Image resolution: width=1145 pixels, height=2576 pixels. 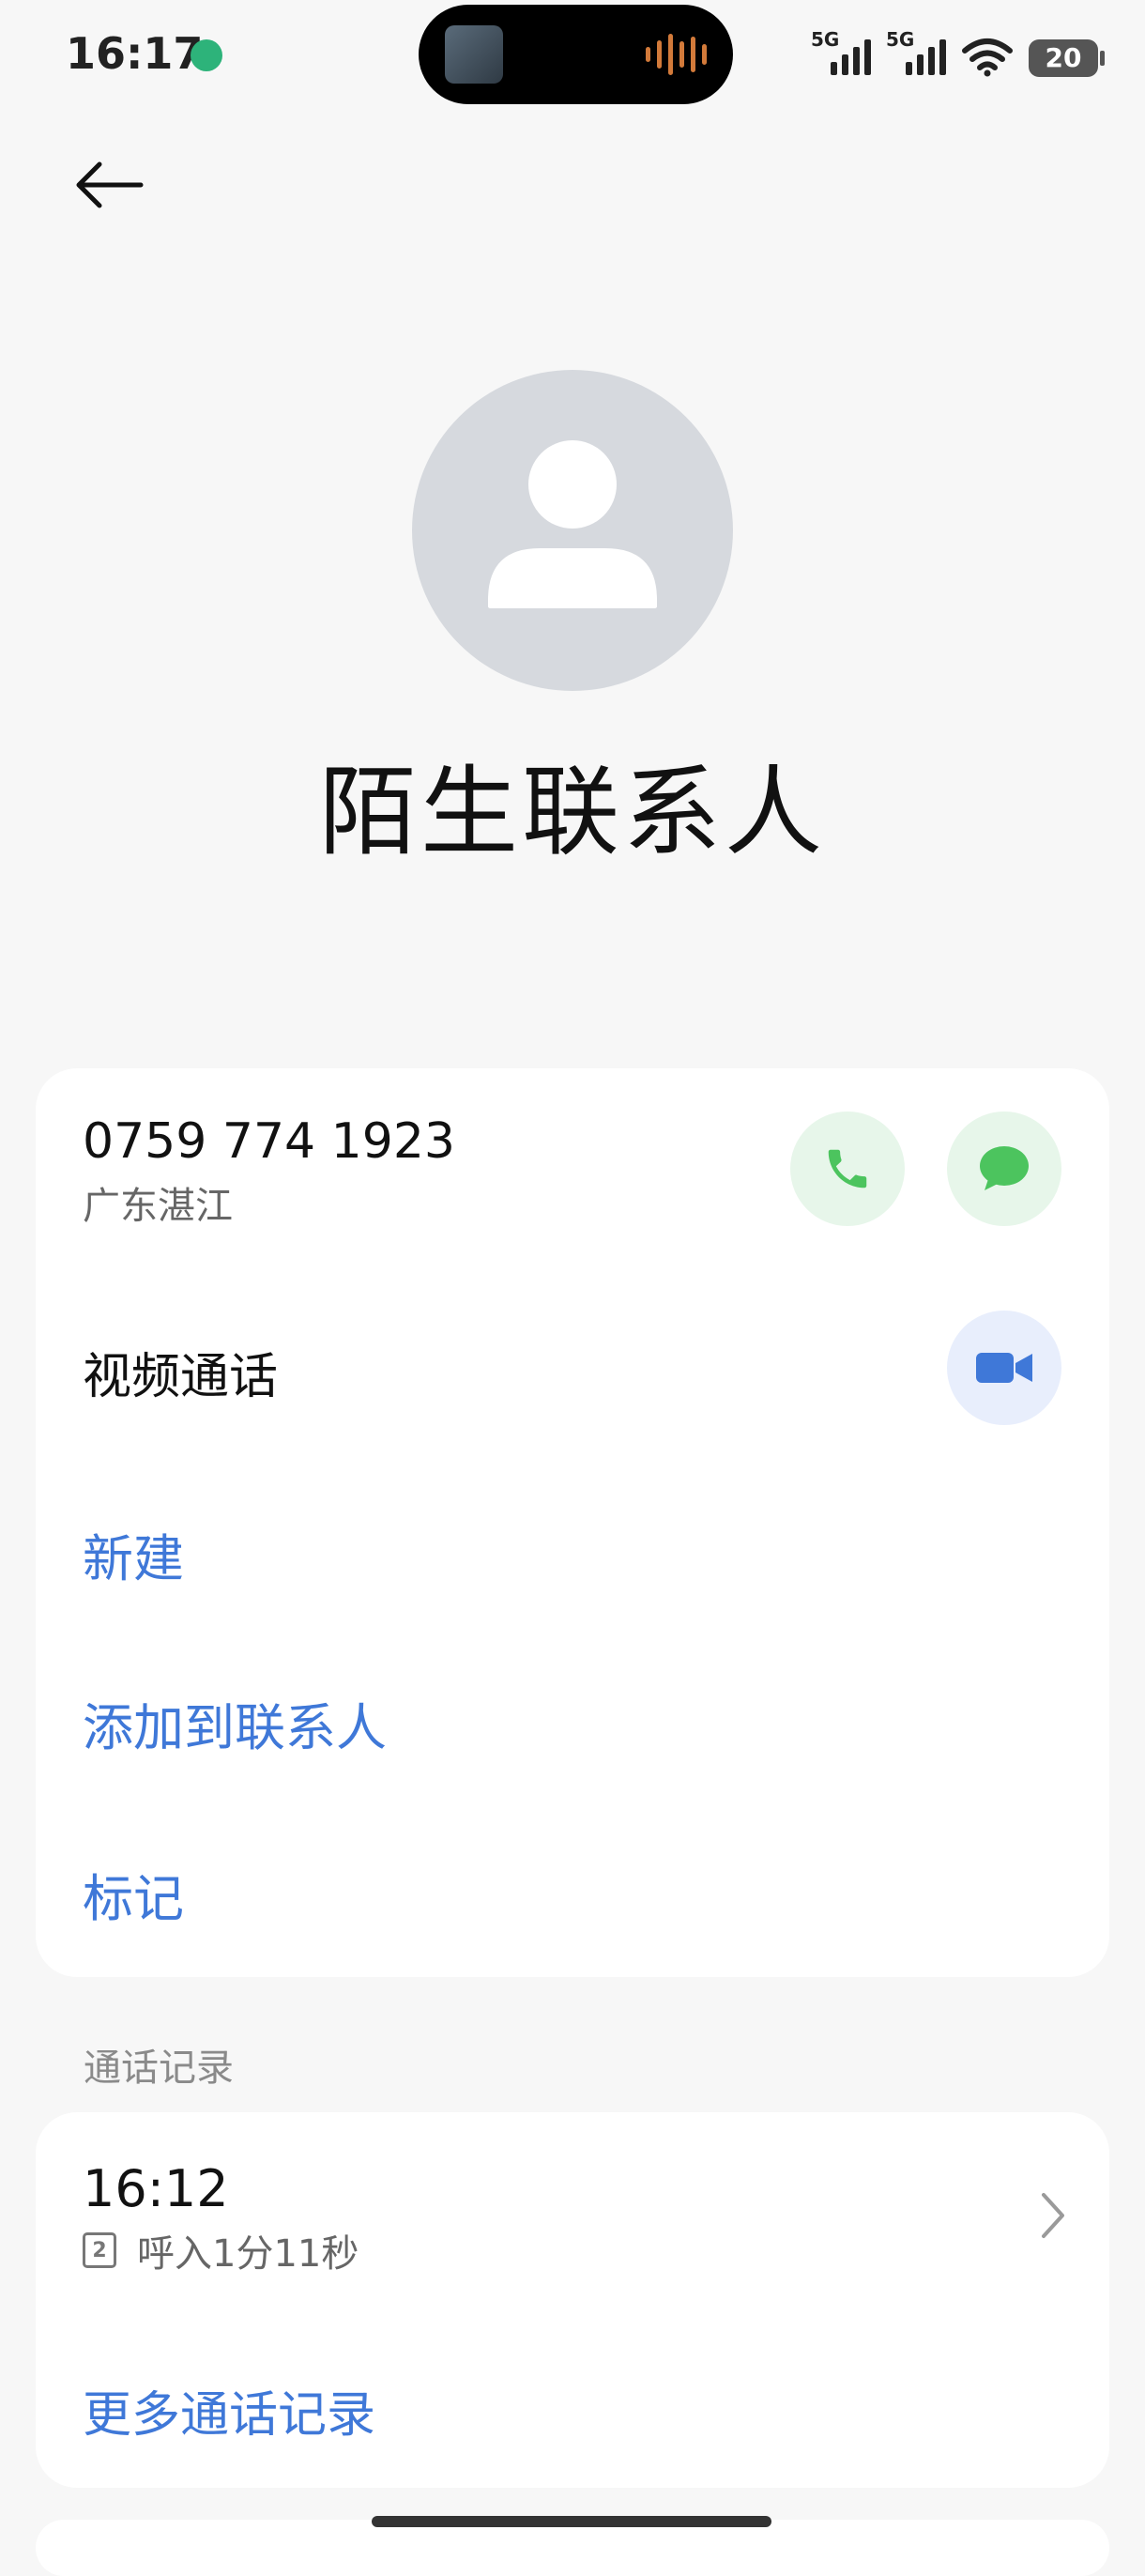 I want to click on signal-icon-1: 5G, so click(x=841, y=53).